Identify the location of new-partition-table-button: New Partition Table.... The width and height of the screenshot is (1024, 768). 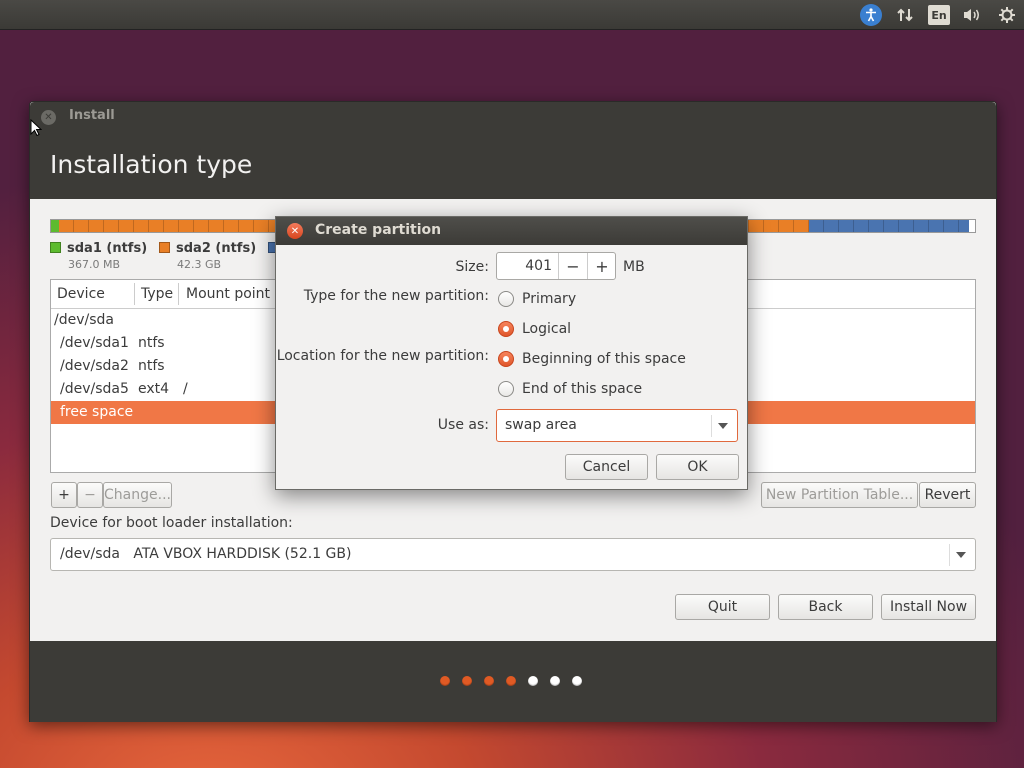
(839, 495).